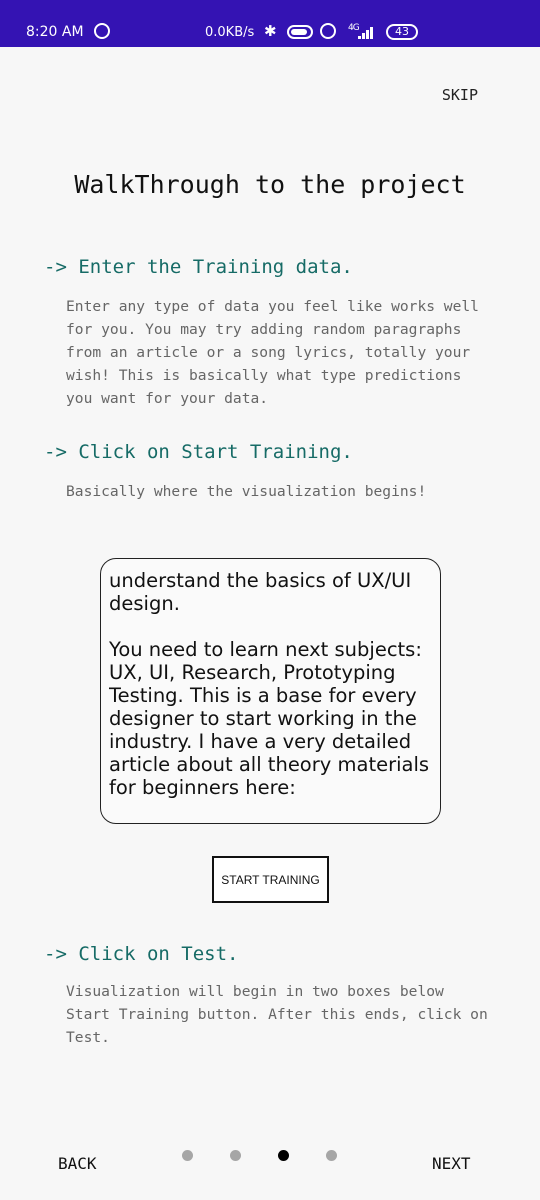 This screenshot has width=540, height=1200. I want to click on page-indicator, so click(262, 1156).